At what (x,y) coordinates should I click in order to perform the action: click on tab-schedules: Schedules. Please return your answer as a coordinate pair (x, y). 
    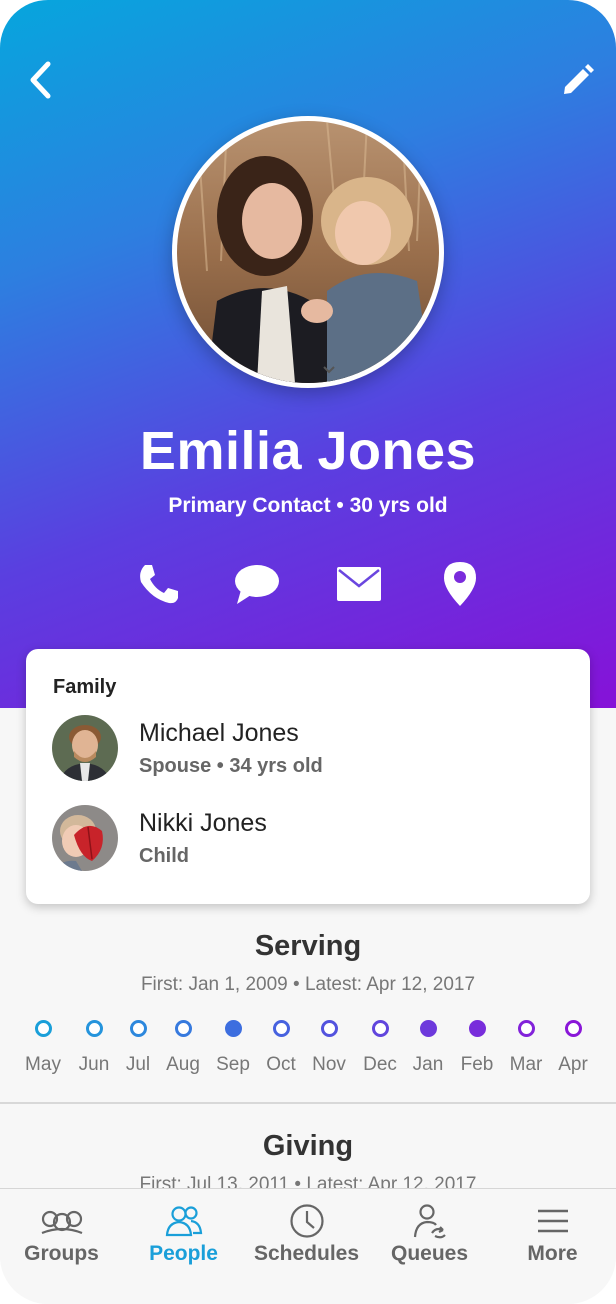
    Looking at the image, I should click on (306, 1246).